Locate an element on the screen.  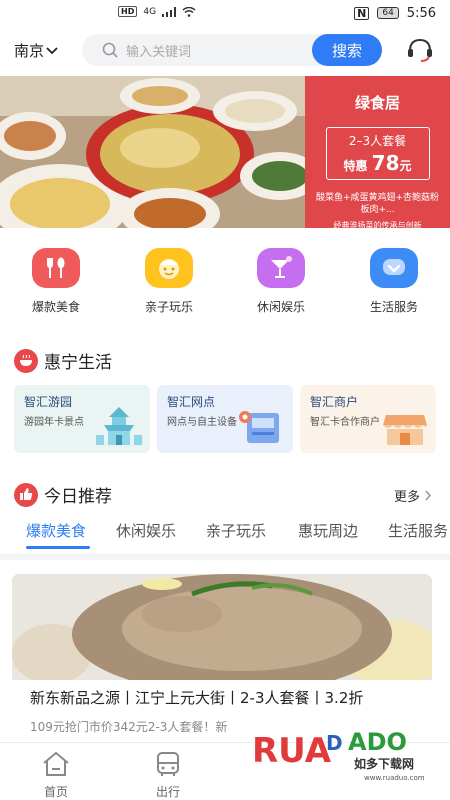
banner-deal-prefix: 特惠 is located at coordinates (355, 166).